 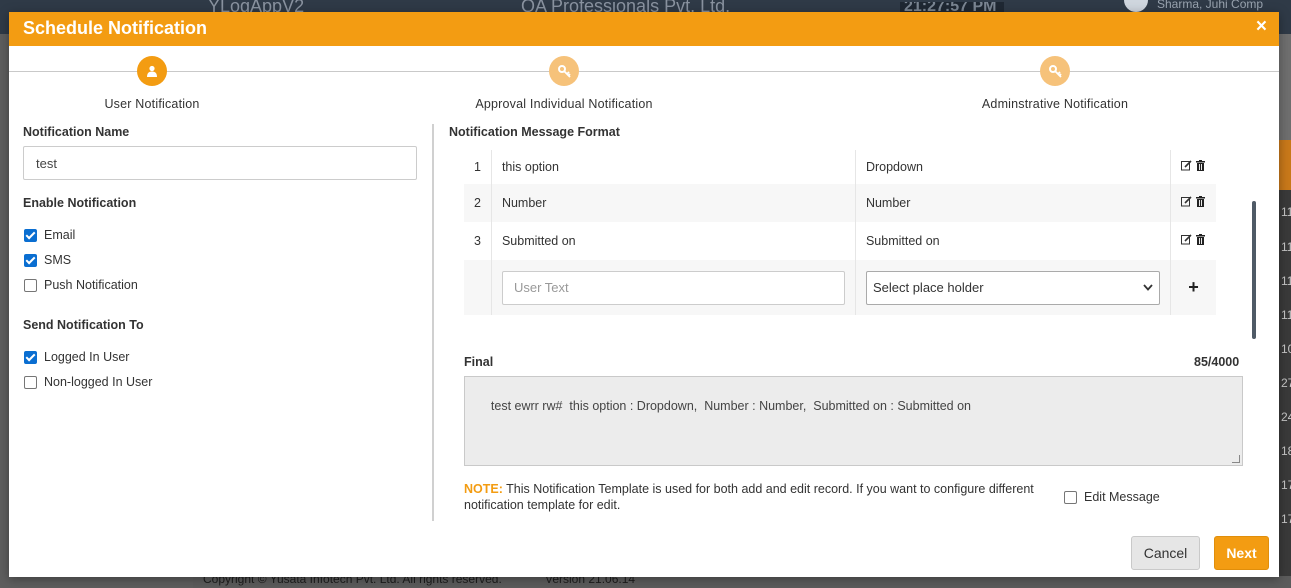 I want to click on sms-checkbox-row: SMS, so click(x=47, y=260).